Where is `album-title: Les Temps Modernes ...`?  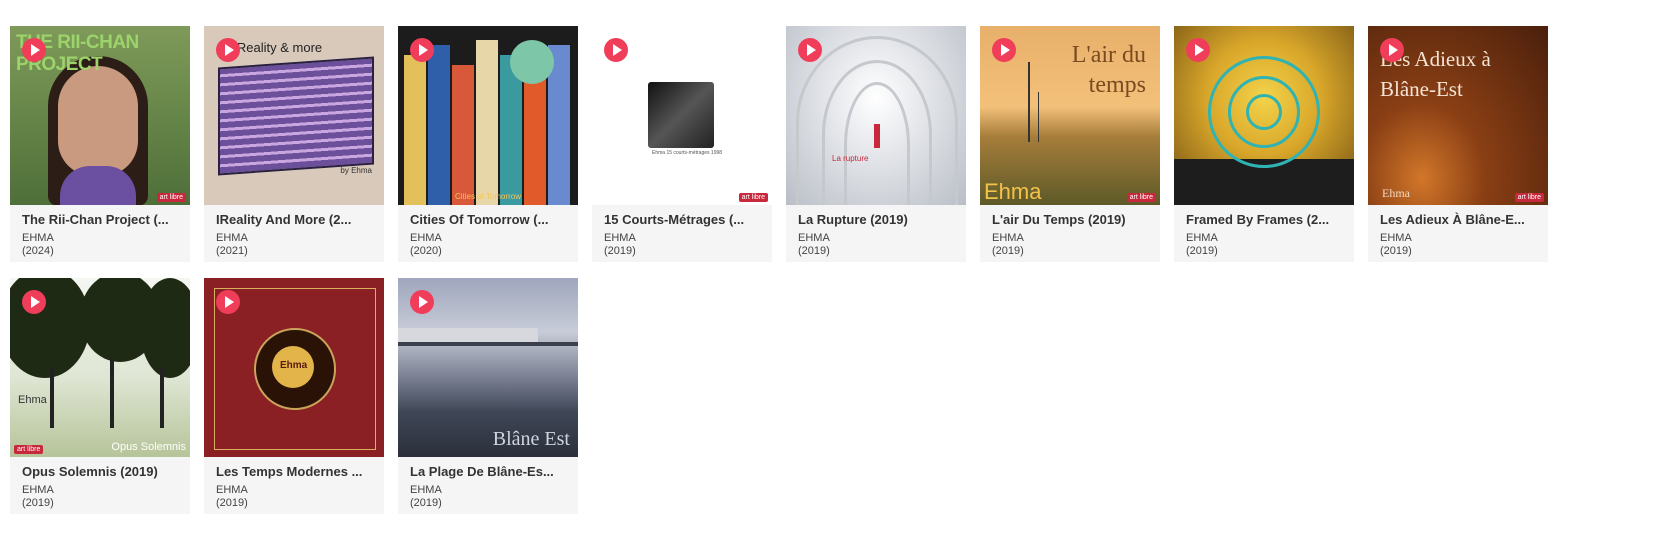
album-title: Les Temps Modernes ... is located at coordinates (300, 471).